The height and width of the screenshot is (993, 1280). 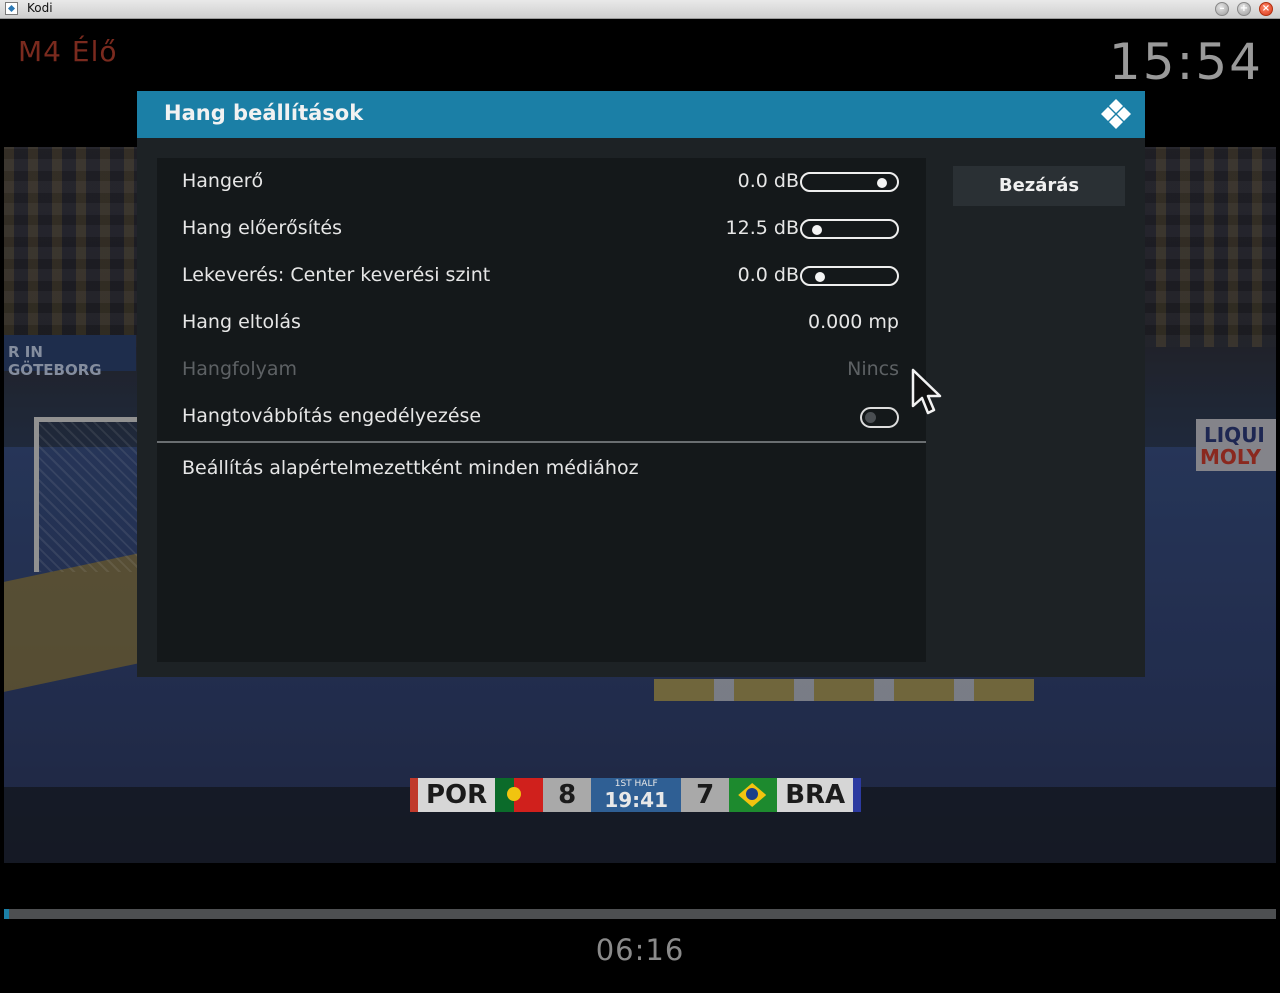 What do you see at coordinates (640, 950) in the screenshot?
I see `elapsed-time: 06:16` at bounding box center [640, 950].